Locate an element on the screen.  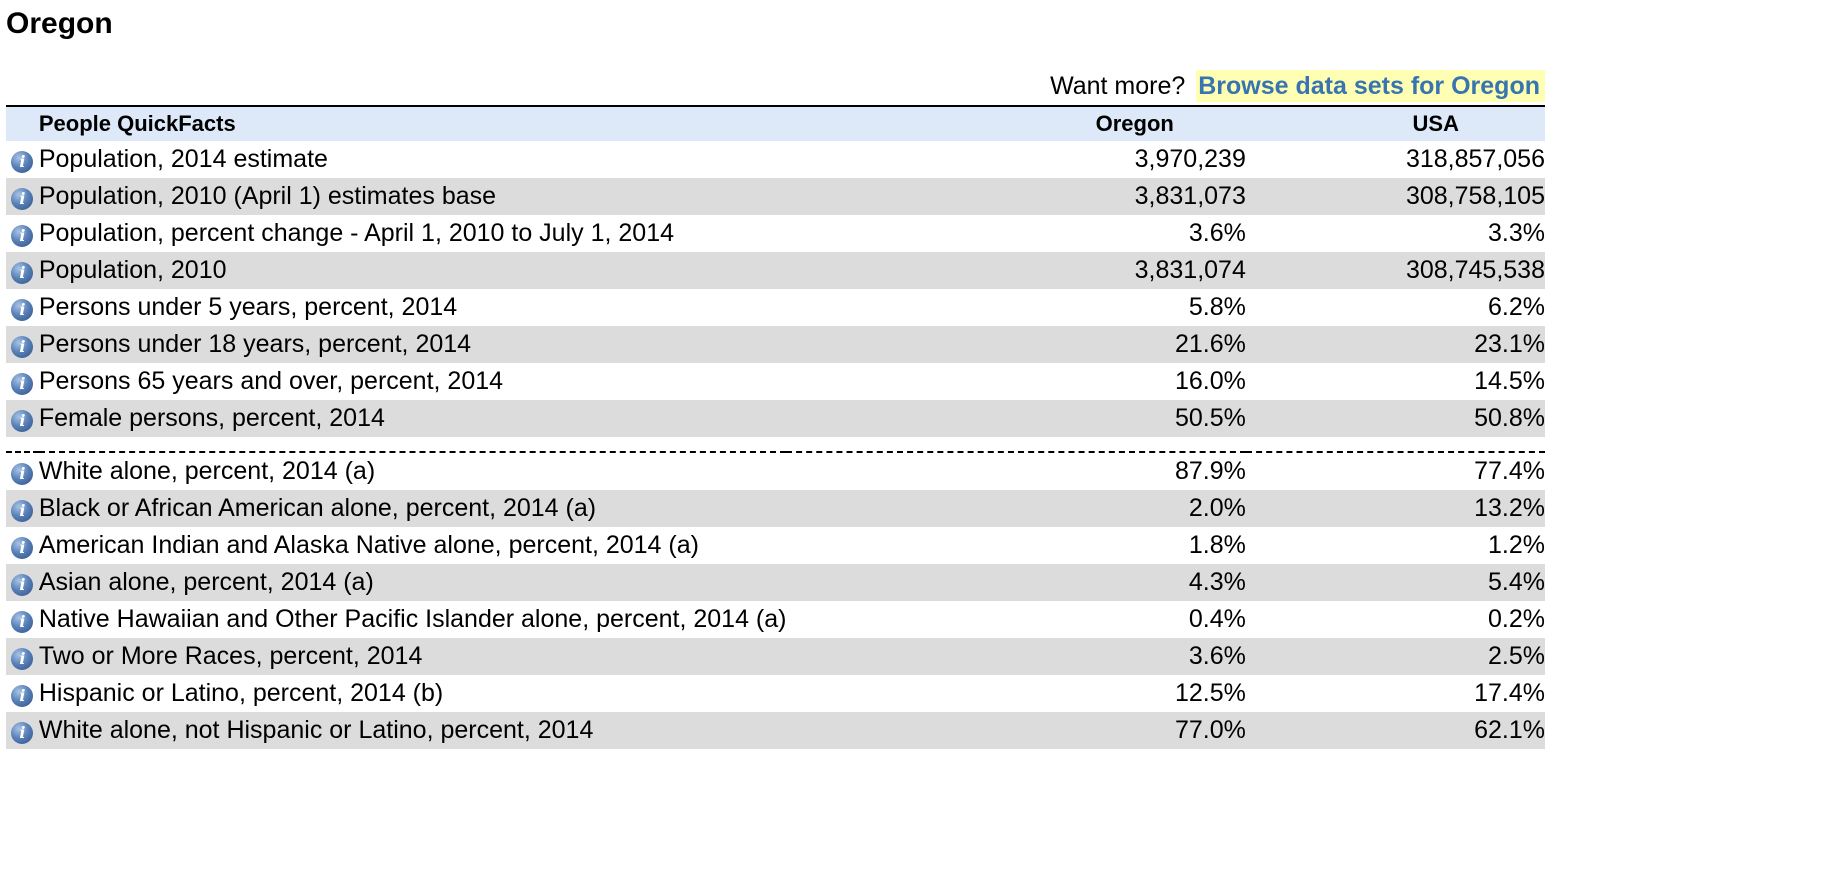
usa-value: 3.3% is located at coordinates (1516, 233).